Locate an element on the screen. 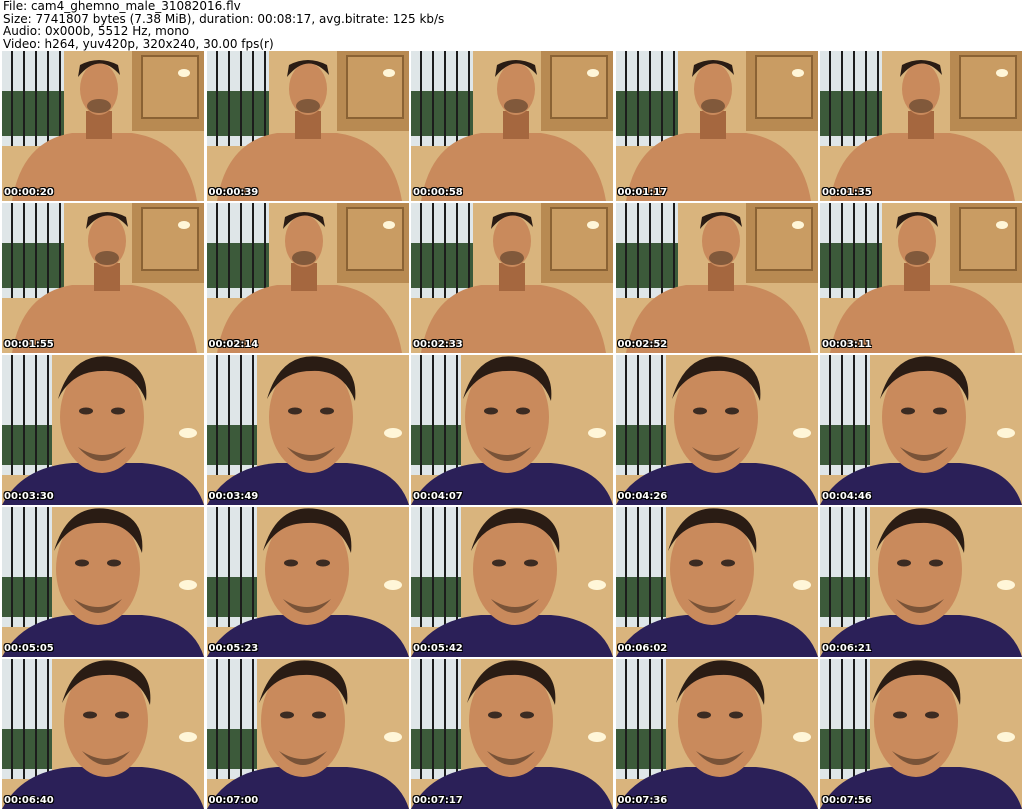  thumbnail-timestamp: 00:01:17 is located at coordinates (642, 192).